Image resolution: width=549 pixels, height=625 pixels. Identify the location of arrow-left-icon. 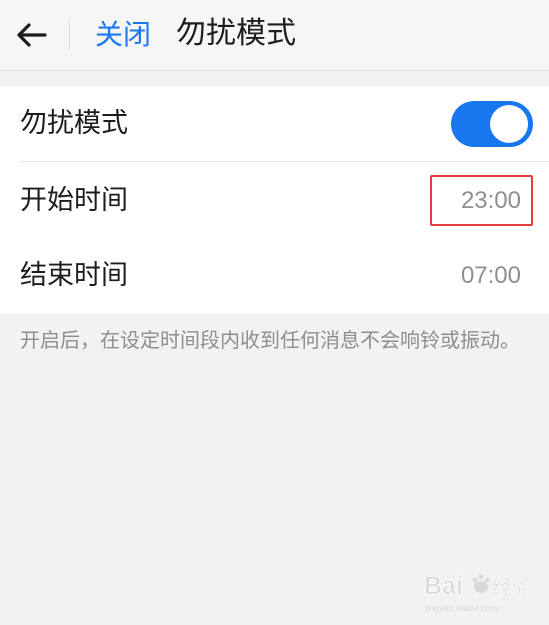
(32, 35).